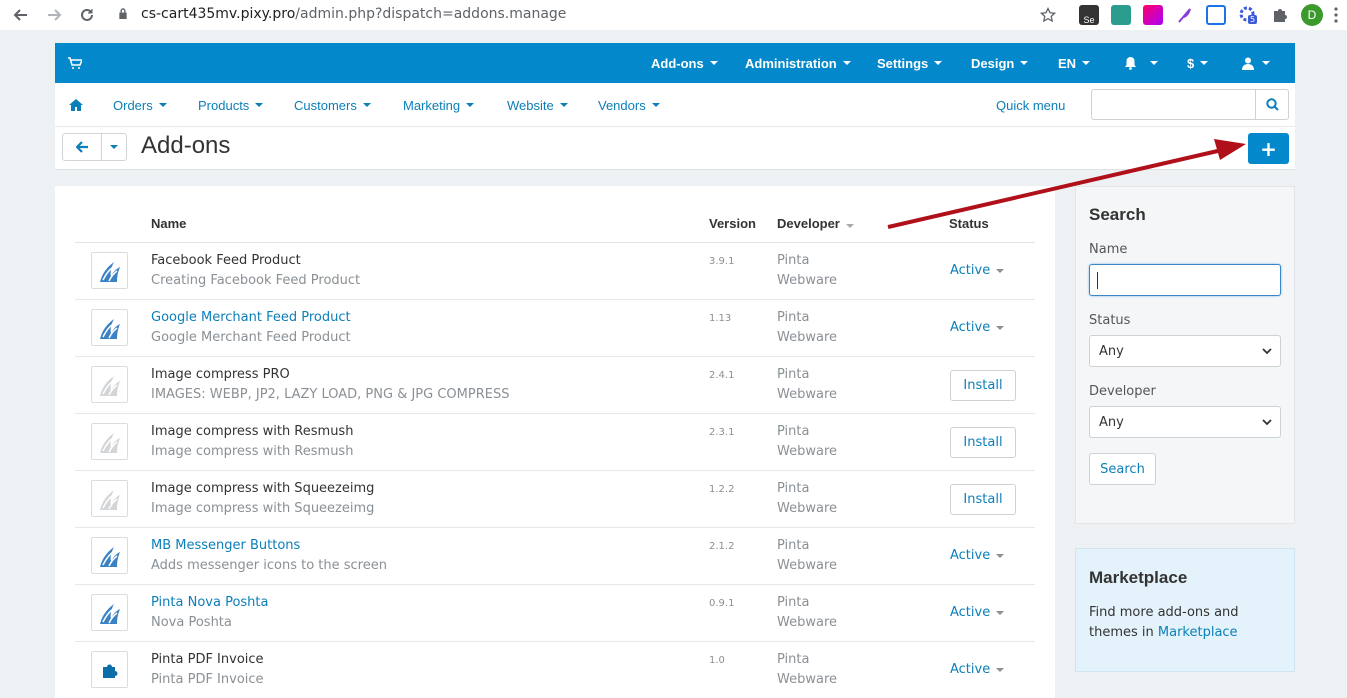 This screenshot has height=698, width=1347. What do you see at coordinates (1097, 280) in the screenshot?
I see `text-cursor` at bounding box center [1097, 280].